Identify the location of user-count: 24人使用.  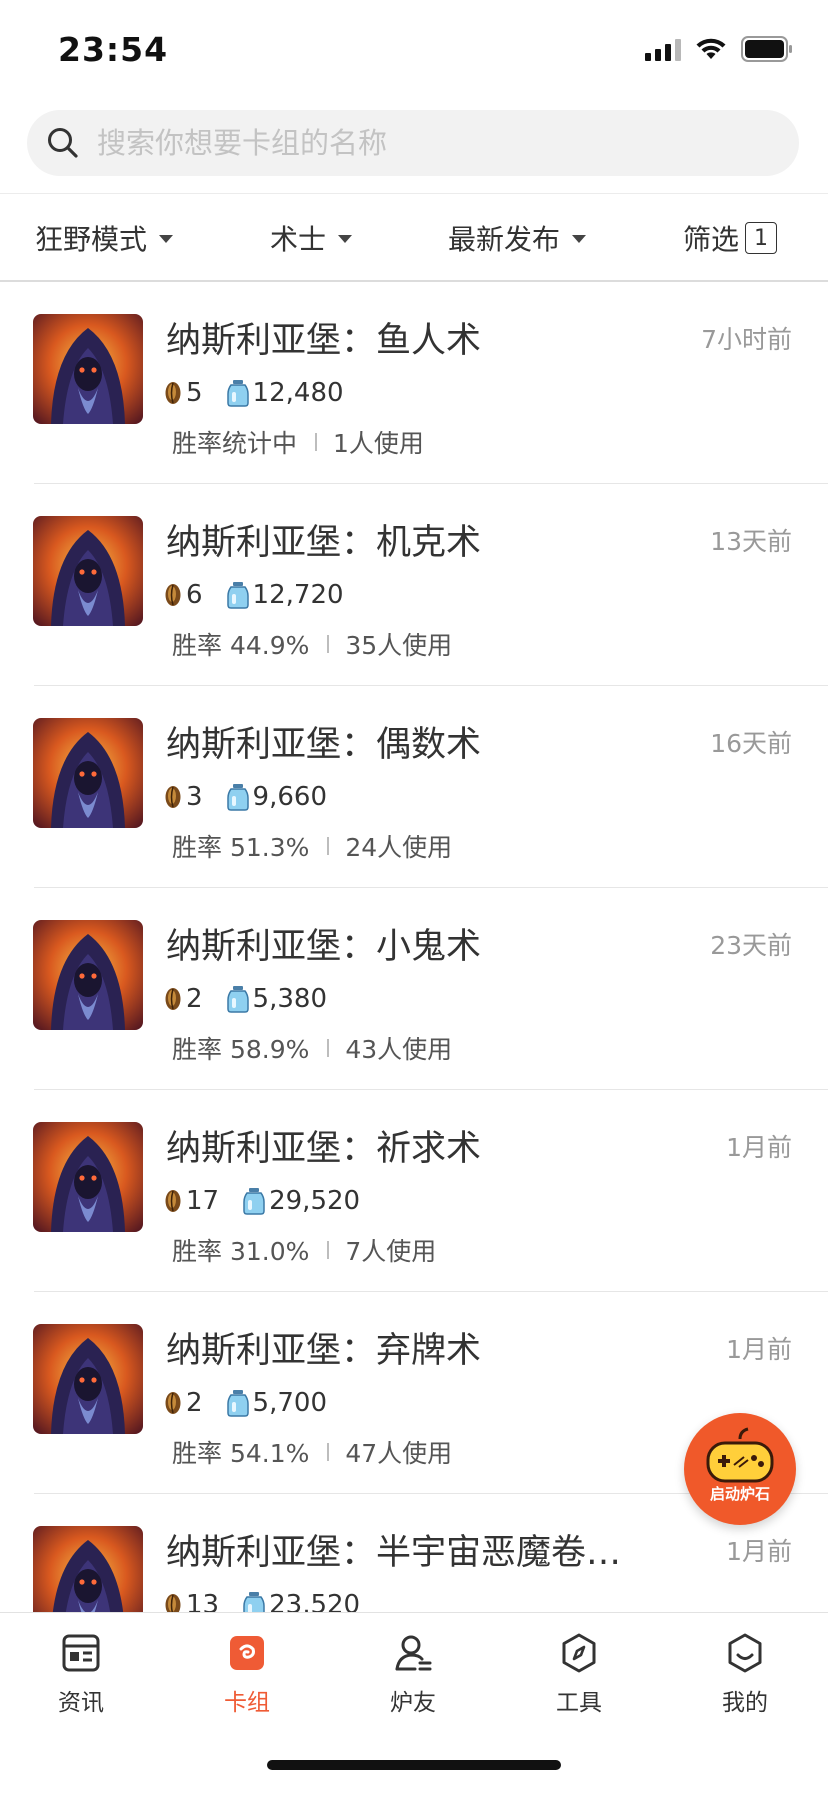
(399, 847).